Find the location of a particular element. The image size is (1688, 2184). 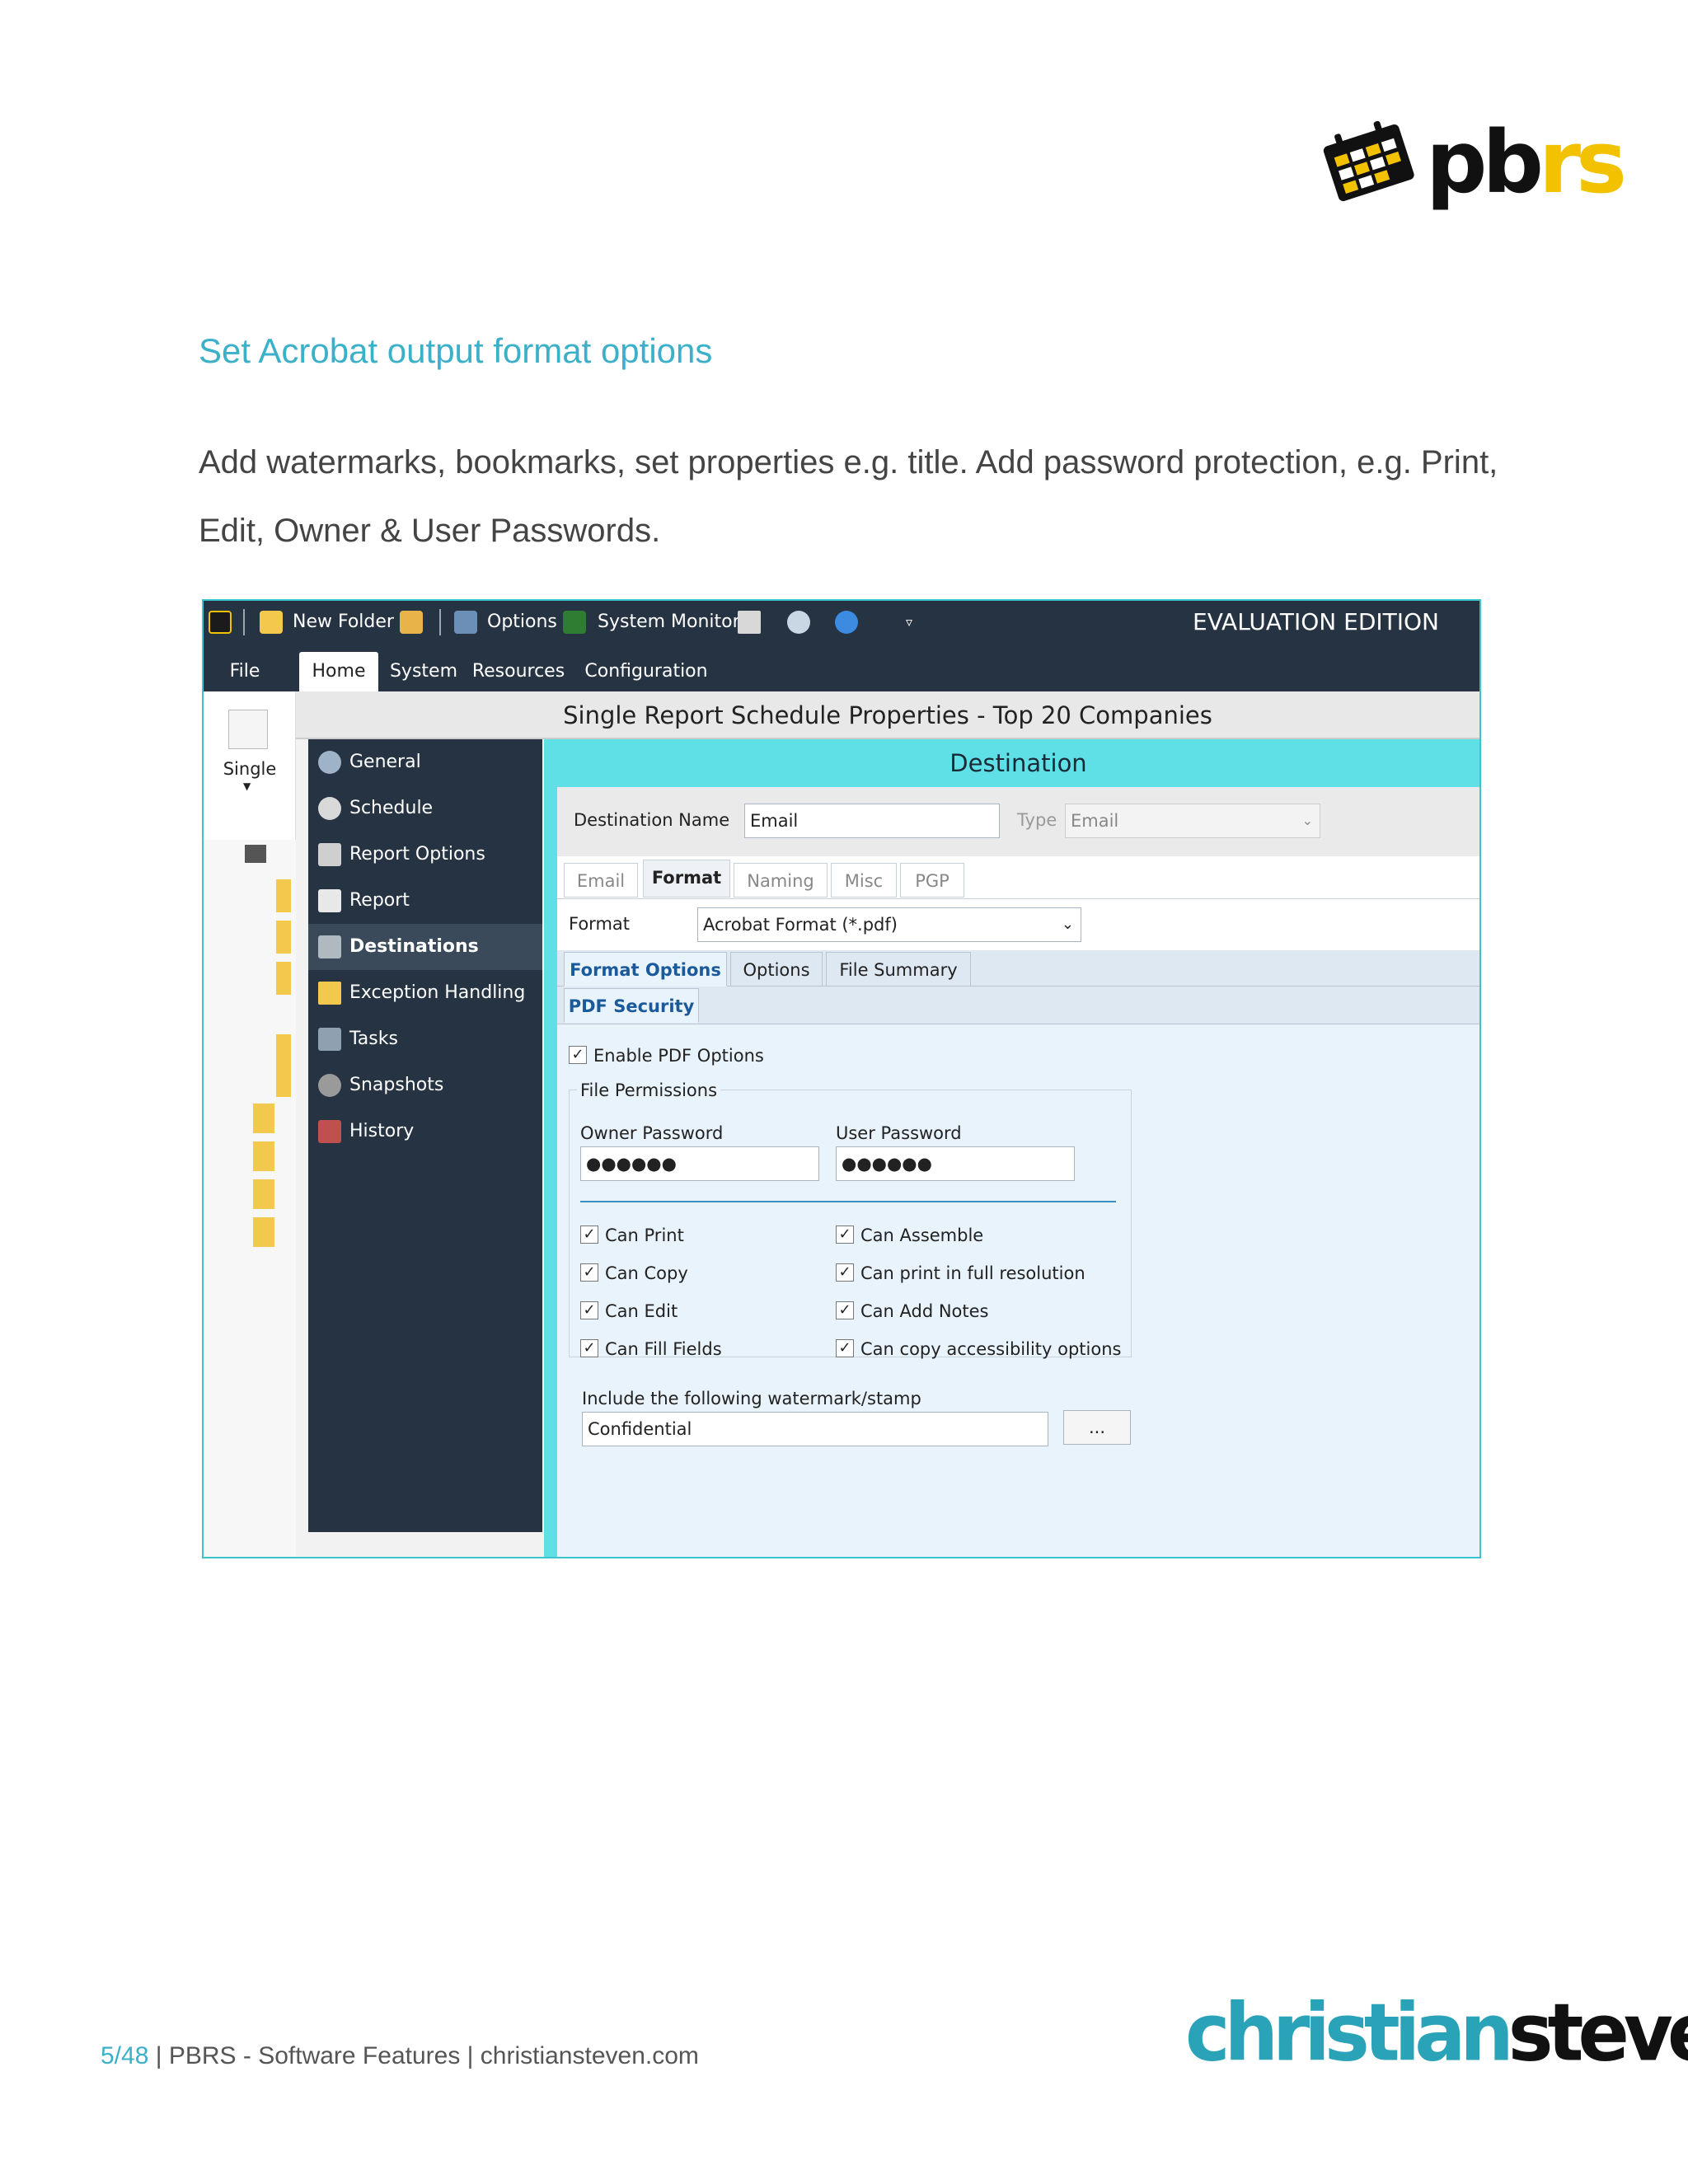

chevron-down-icon: ⌄ is located at coordinates (1067, 924).